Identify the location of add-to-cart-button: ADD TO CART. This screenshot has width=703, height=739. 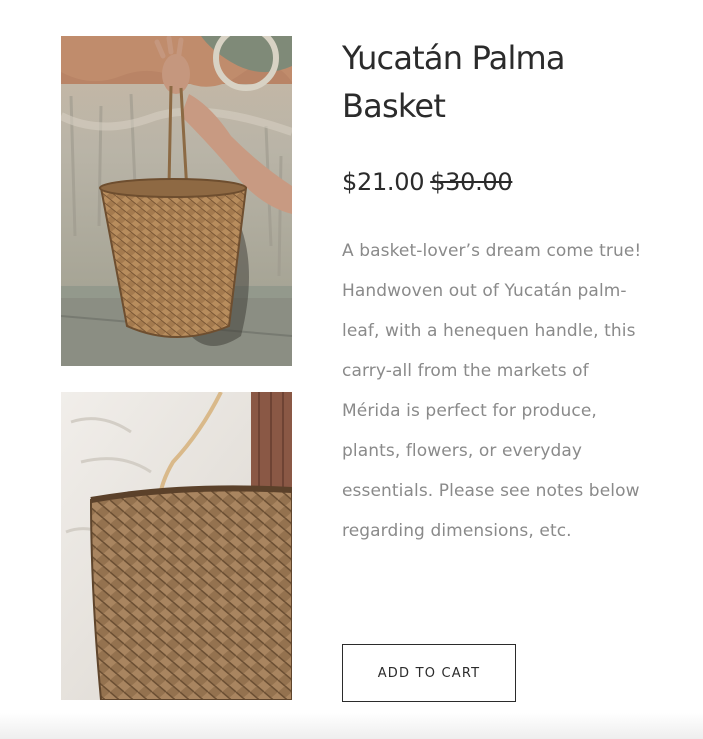
(429, 673).